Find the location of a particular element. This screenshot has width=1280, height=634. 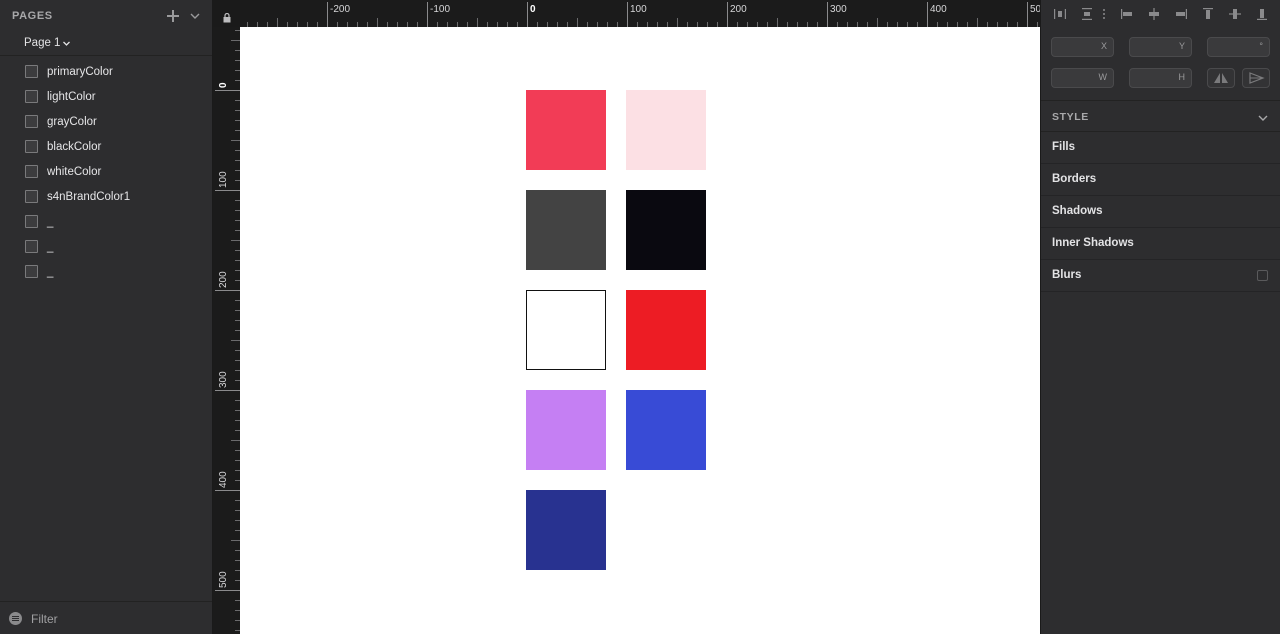

horizontal-ruler: -200 -100 0 100 200 300 400 50 is located at coordinates (640, 13).